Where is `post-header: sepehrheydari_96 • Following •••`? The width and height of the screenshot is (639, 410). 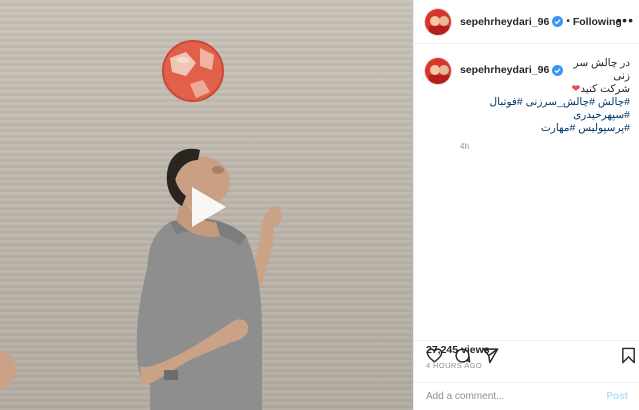
post-header: sepehrheydari_96 • Following ••• is located at coordinates (526, 22).